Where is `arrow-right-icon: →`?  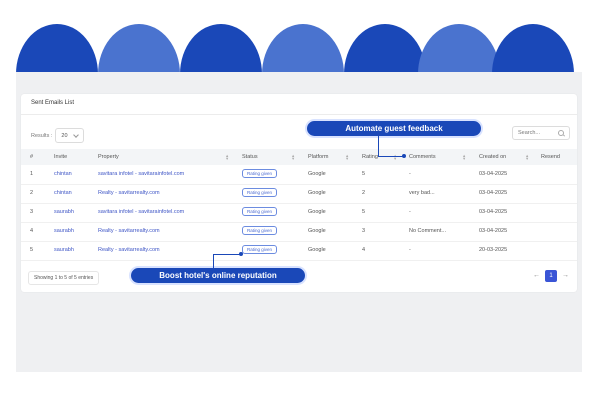 arrow-right-icon: → is located at coordinates (565, 276).